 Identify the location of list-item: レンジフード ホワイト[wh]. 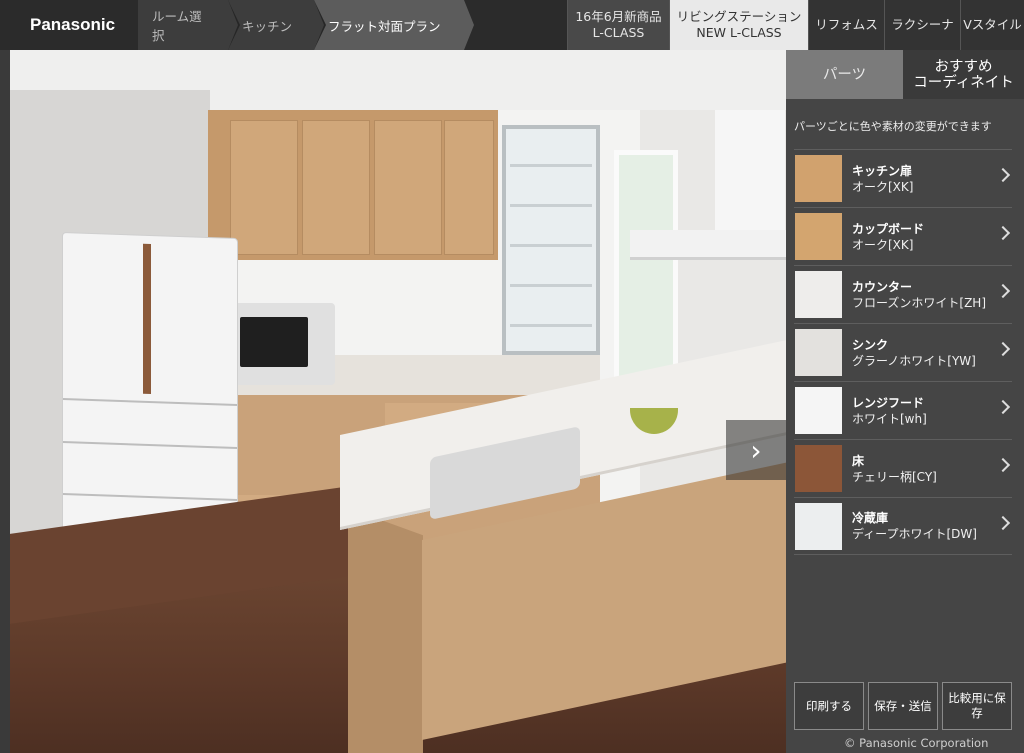
(903, 410).